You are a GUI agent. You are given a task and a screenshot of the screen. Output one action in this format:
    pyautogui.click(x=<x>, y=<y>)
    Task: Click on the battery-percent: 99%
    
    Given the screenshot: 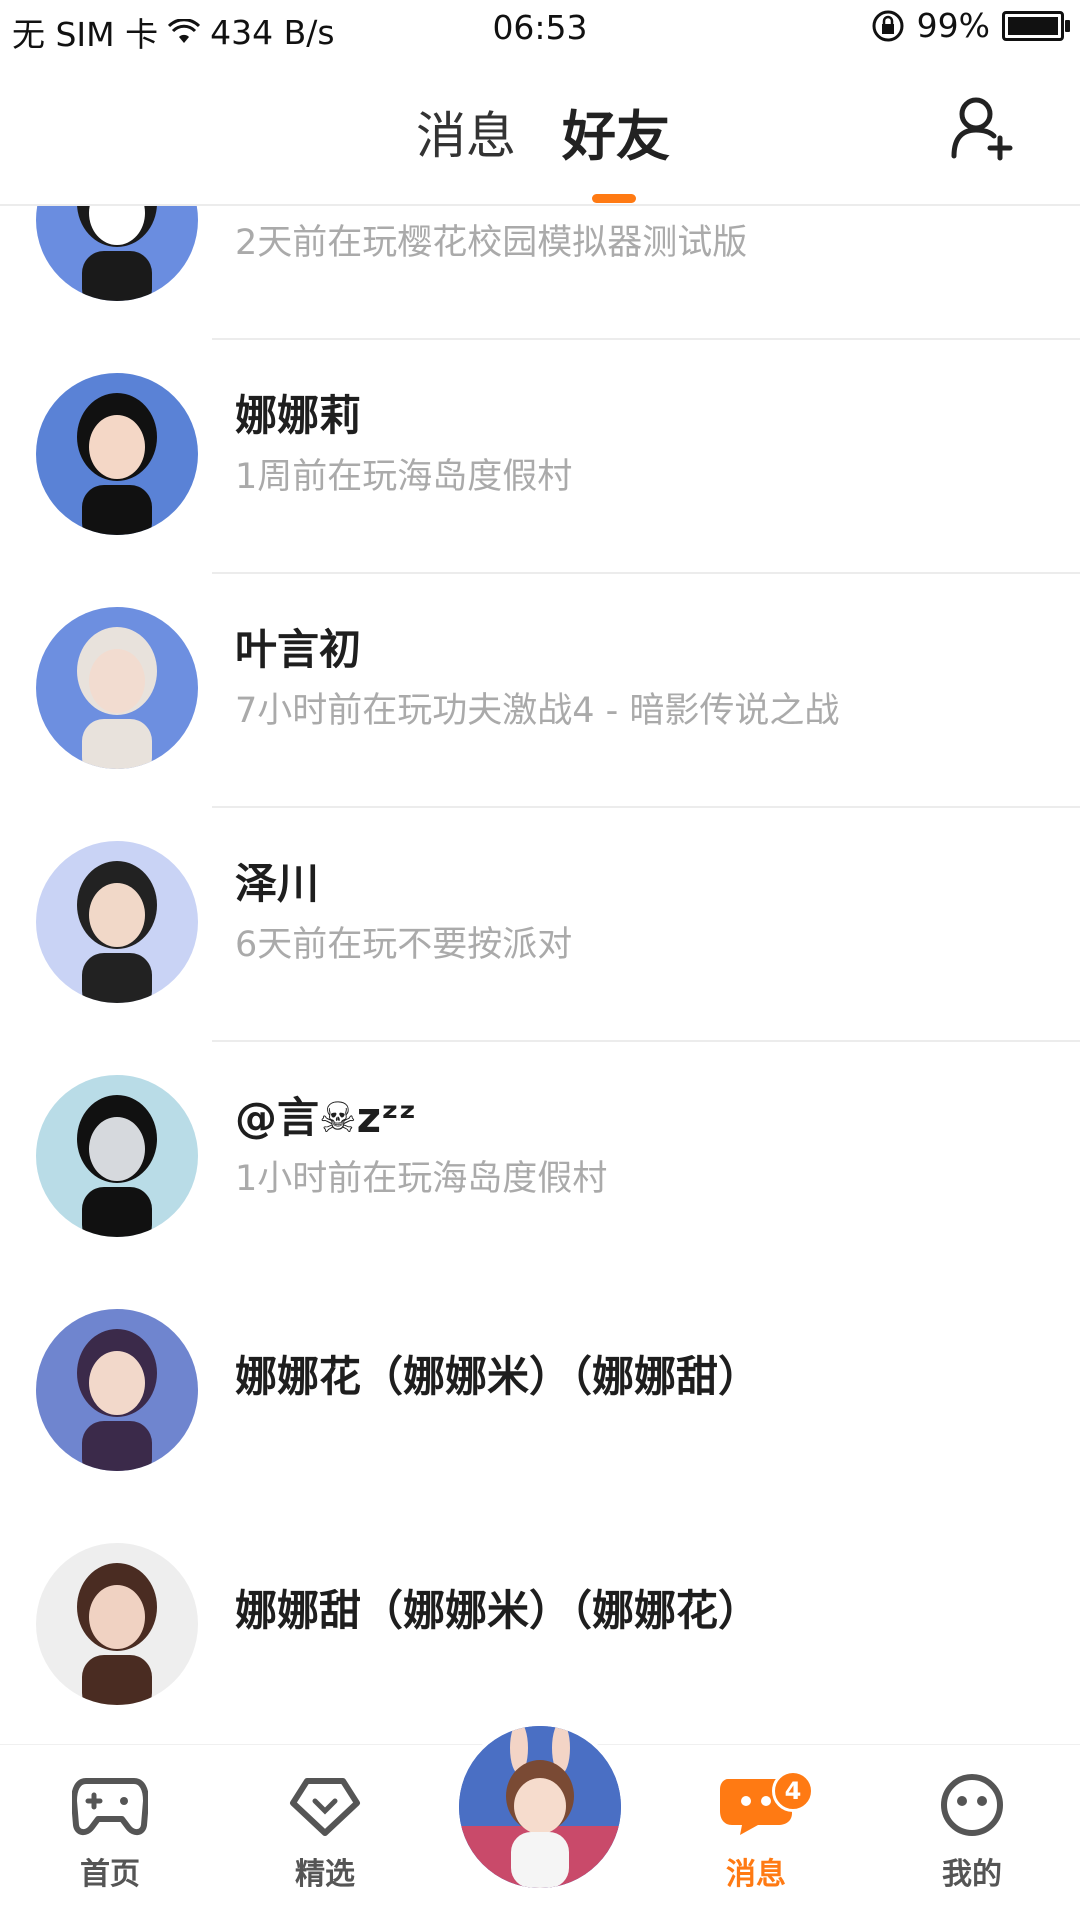 What is the action you would take?
    pyautogui.click(x=953, y=25)
    